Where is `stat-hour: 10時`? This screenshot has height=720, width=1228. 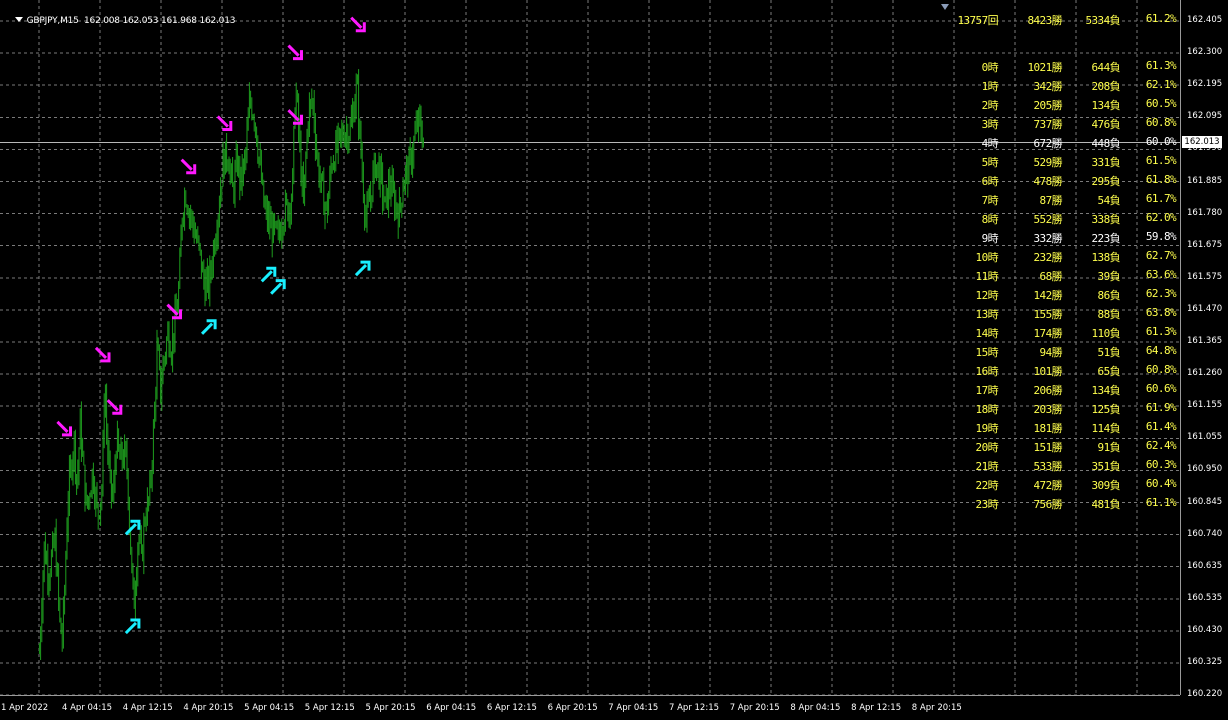
stat-hour: 10時 is located at coordinates (987, 257).